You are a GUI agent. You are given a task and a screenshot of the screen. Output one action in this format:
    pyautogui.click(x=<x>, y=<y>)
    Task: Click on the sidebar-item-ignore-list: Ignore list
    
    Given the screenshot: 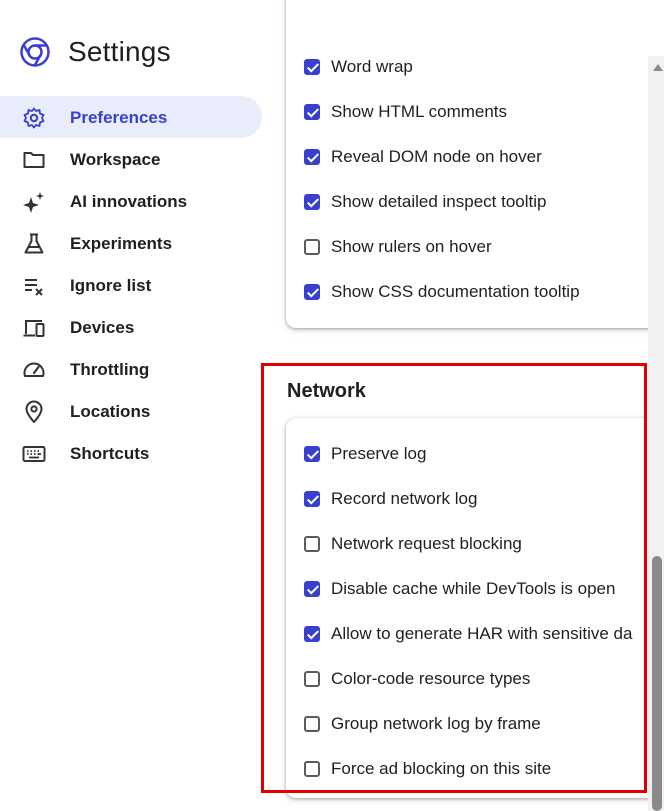 What is the action you would take?
    pyautogui.click(x=131, y=285)
    